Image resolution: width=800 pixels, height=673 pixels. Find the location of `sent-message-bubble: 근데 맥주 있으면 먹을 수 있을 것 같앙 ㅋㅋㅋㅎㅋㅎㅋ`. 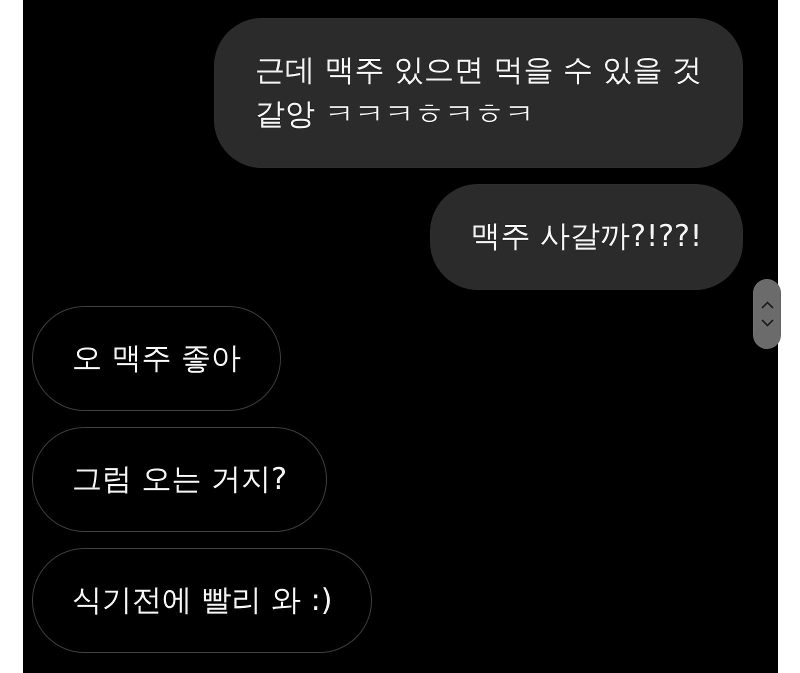

sent-message-bubble: 근데 맥주 있으면 먹을 수 있을 것 같앙 ㅋㅋㅋㅎㅋㅎㅋ is located at coordinates (478, 93).